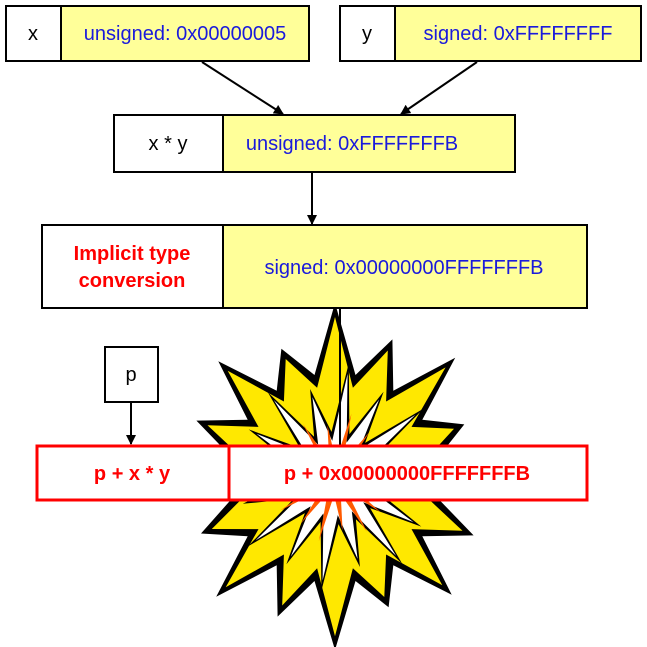 The width and height of the screenshot is (647, 647). What do you see at coordinates (367, 34) in the screenshot?
I see `y-label: y` at bounding box center [367, 34].